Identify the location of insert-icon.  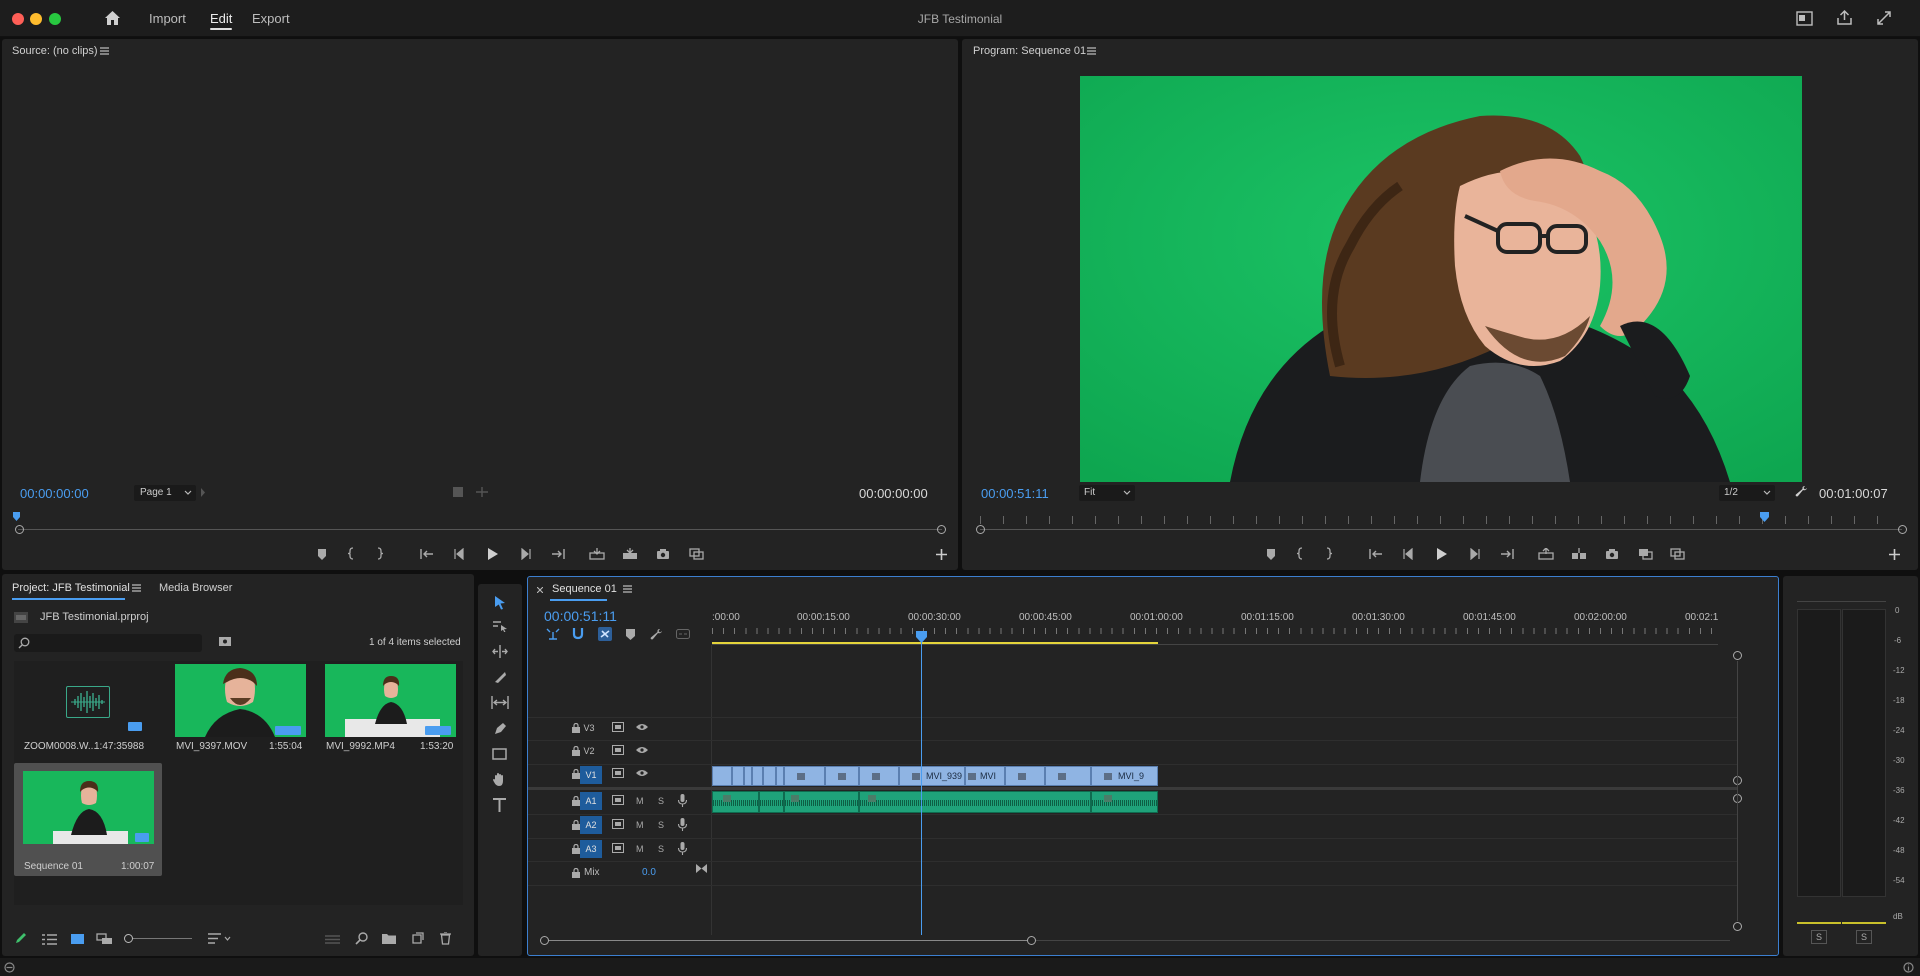
(597, 554).